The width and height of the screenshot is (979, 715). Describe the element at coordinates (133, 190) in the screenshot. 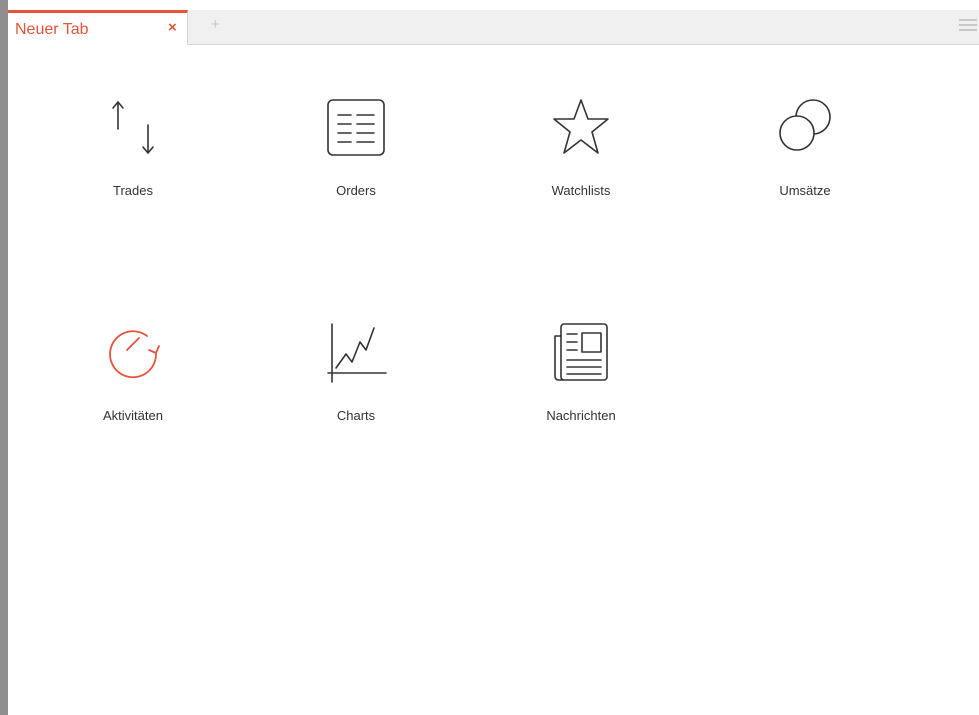

I see `tile-label: Trades` at that location.